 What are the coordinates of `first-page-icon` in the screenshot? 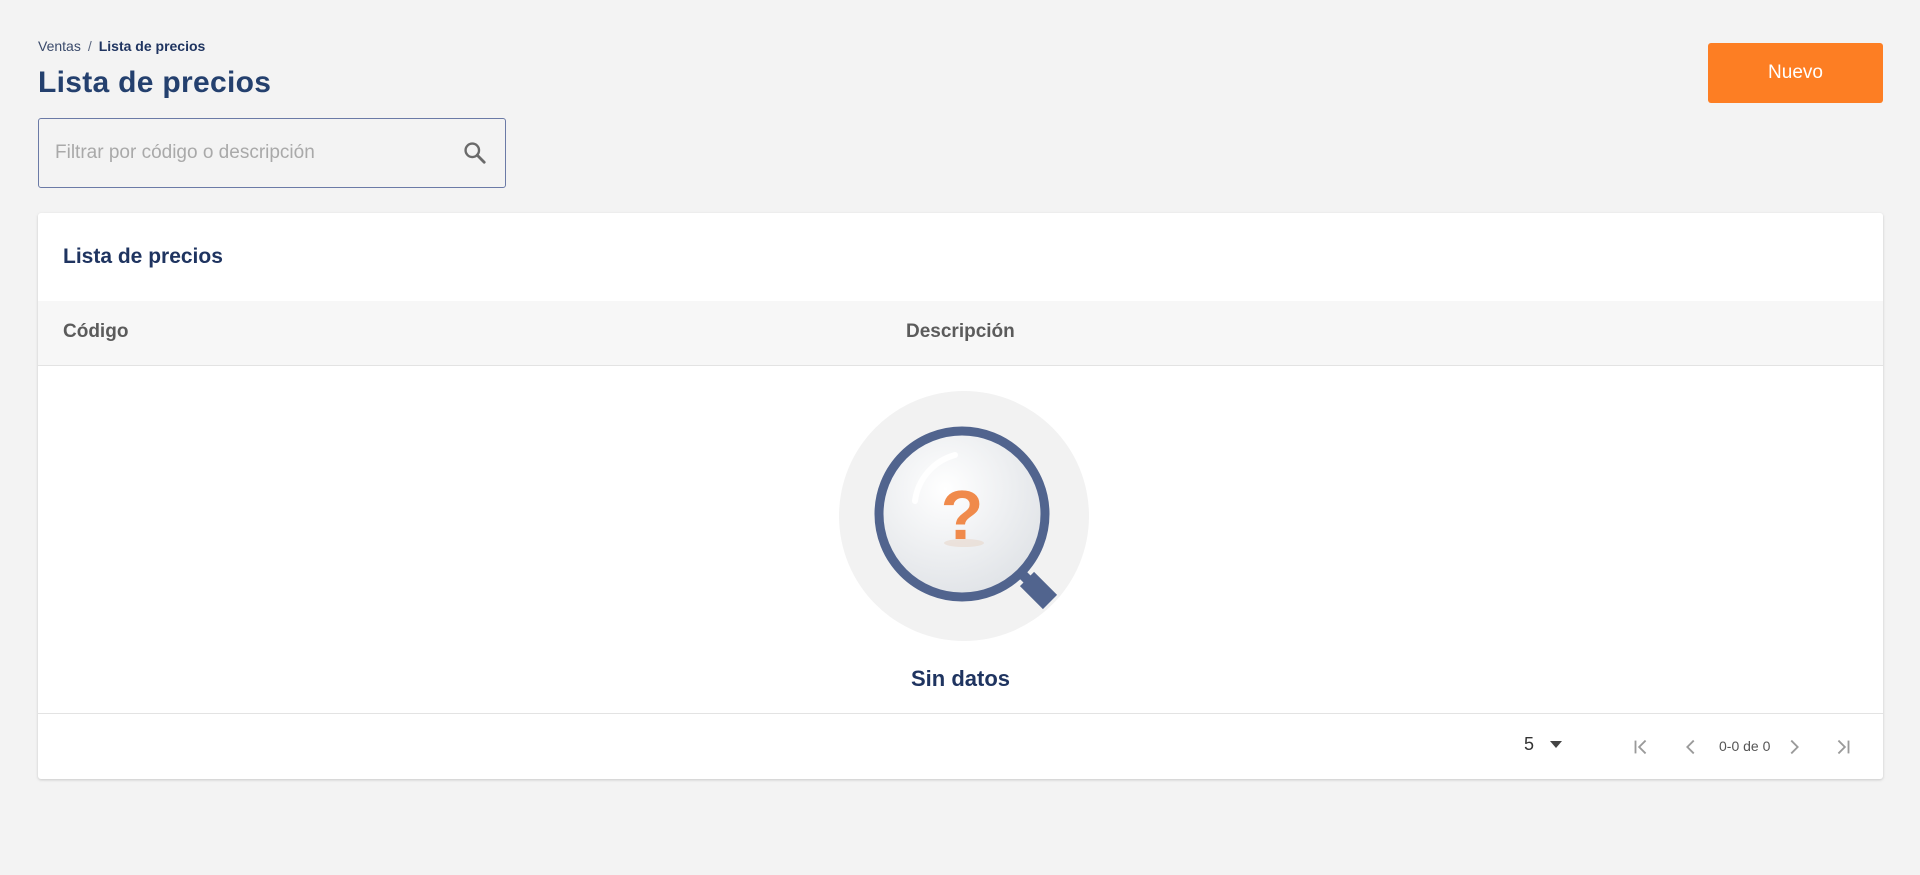 It's located at (1641, 747).